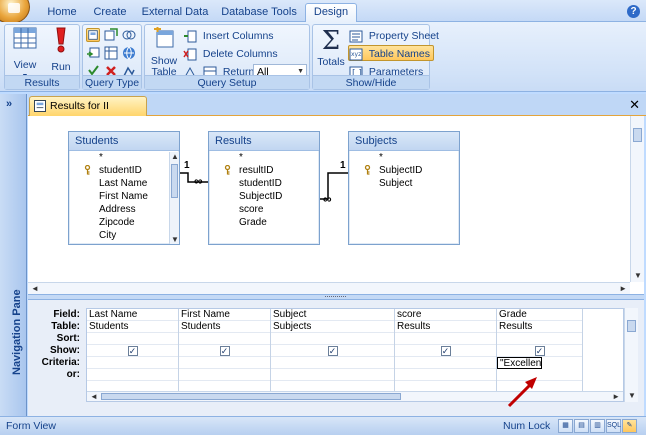  I want to click on insert-columns-button: Insert Columns, so click(228, 36).